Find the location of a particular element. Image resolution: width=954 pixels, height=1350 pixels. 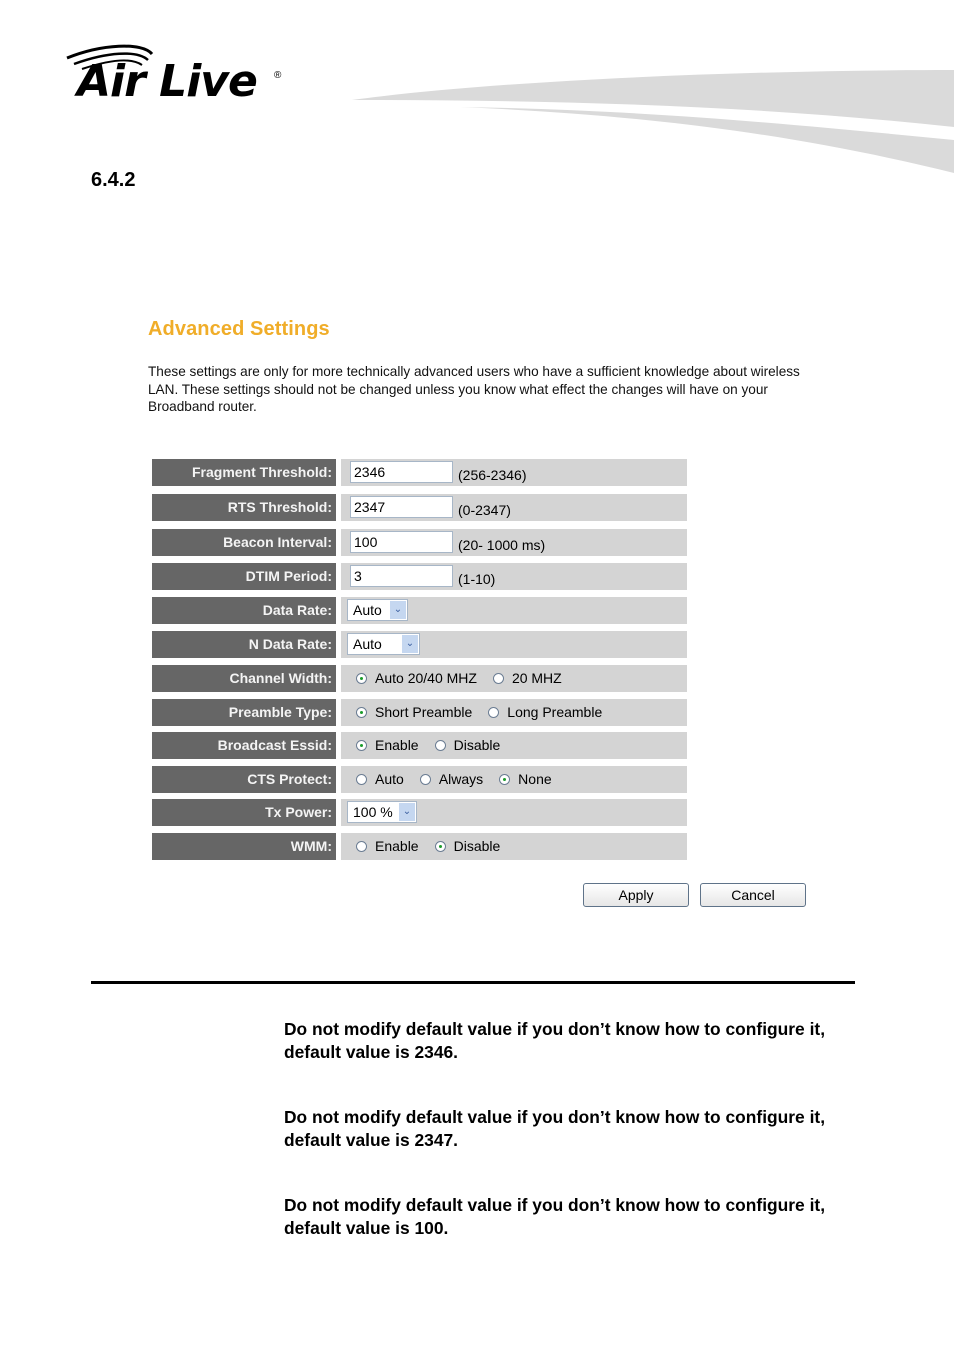

radio-label: Auto 20/40 MHZ is located at coordinates (426, 678).